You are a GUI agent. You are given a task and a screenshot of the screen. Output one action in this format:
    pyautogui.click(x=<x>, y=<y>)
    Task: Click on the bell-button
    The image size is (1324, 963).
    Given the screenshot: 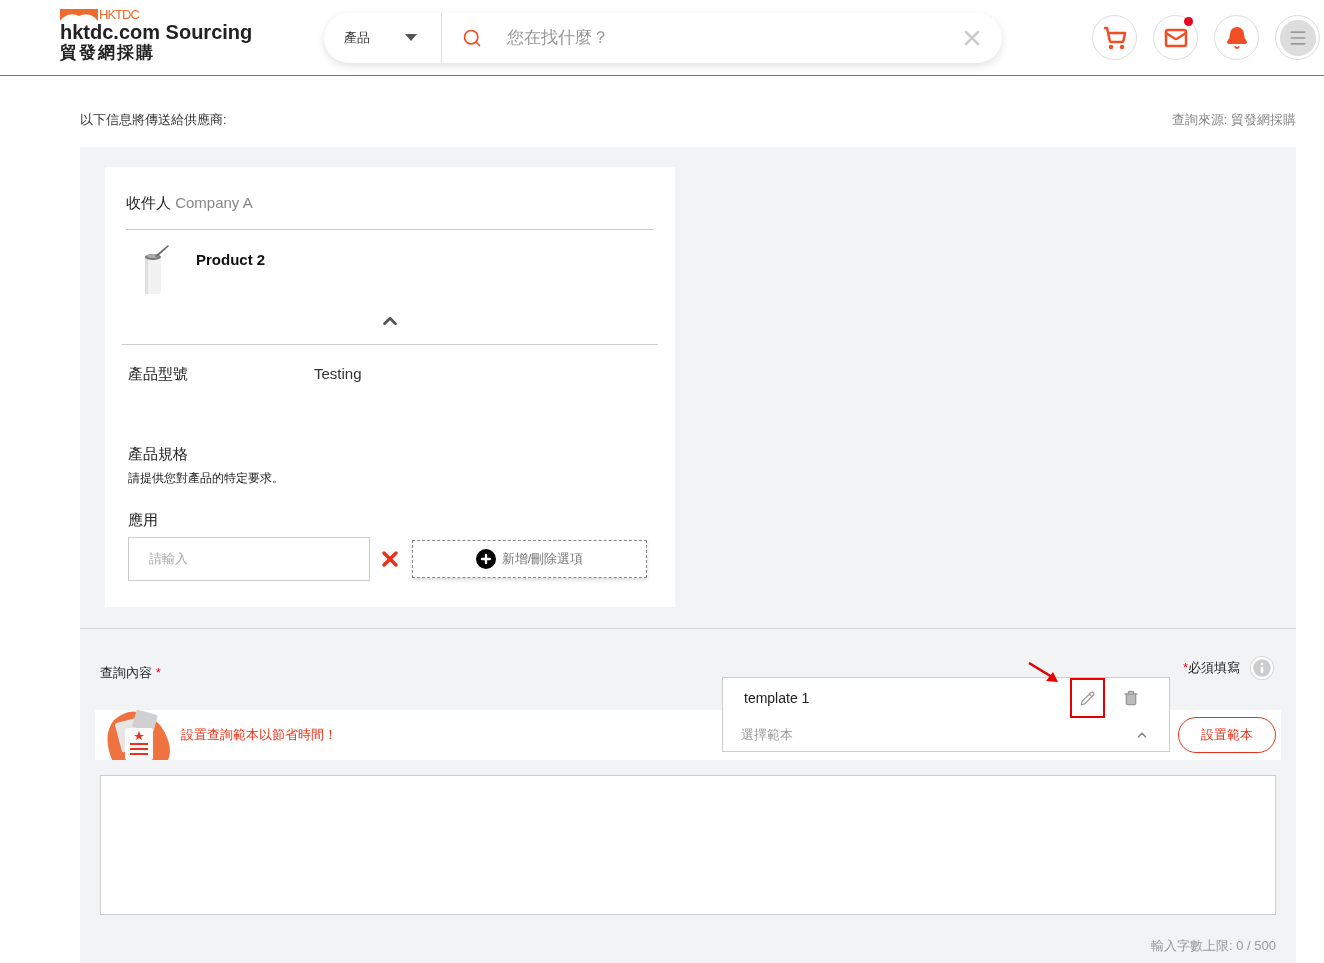 What is the action you would take?
    pyautogui.click(x=1236, y=37)
    